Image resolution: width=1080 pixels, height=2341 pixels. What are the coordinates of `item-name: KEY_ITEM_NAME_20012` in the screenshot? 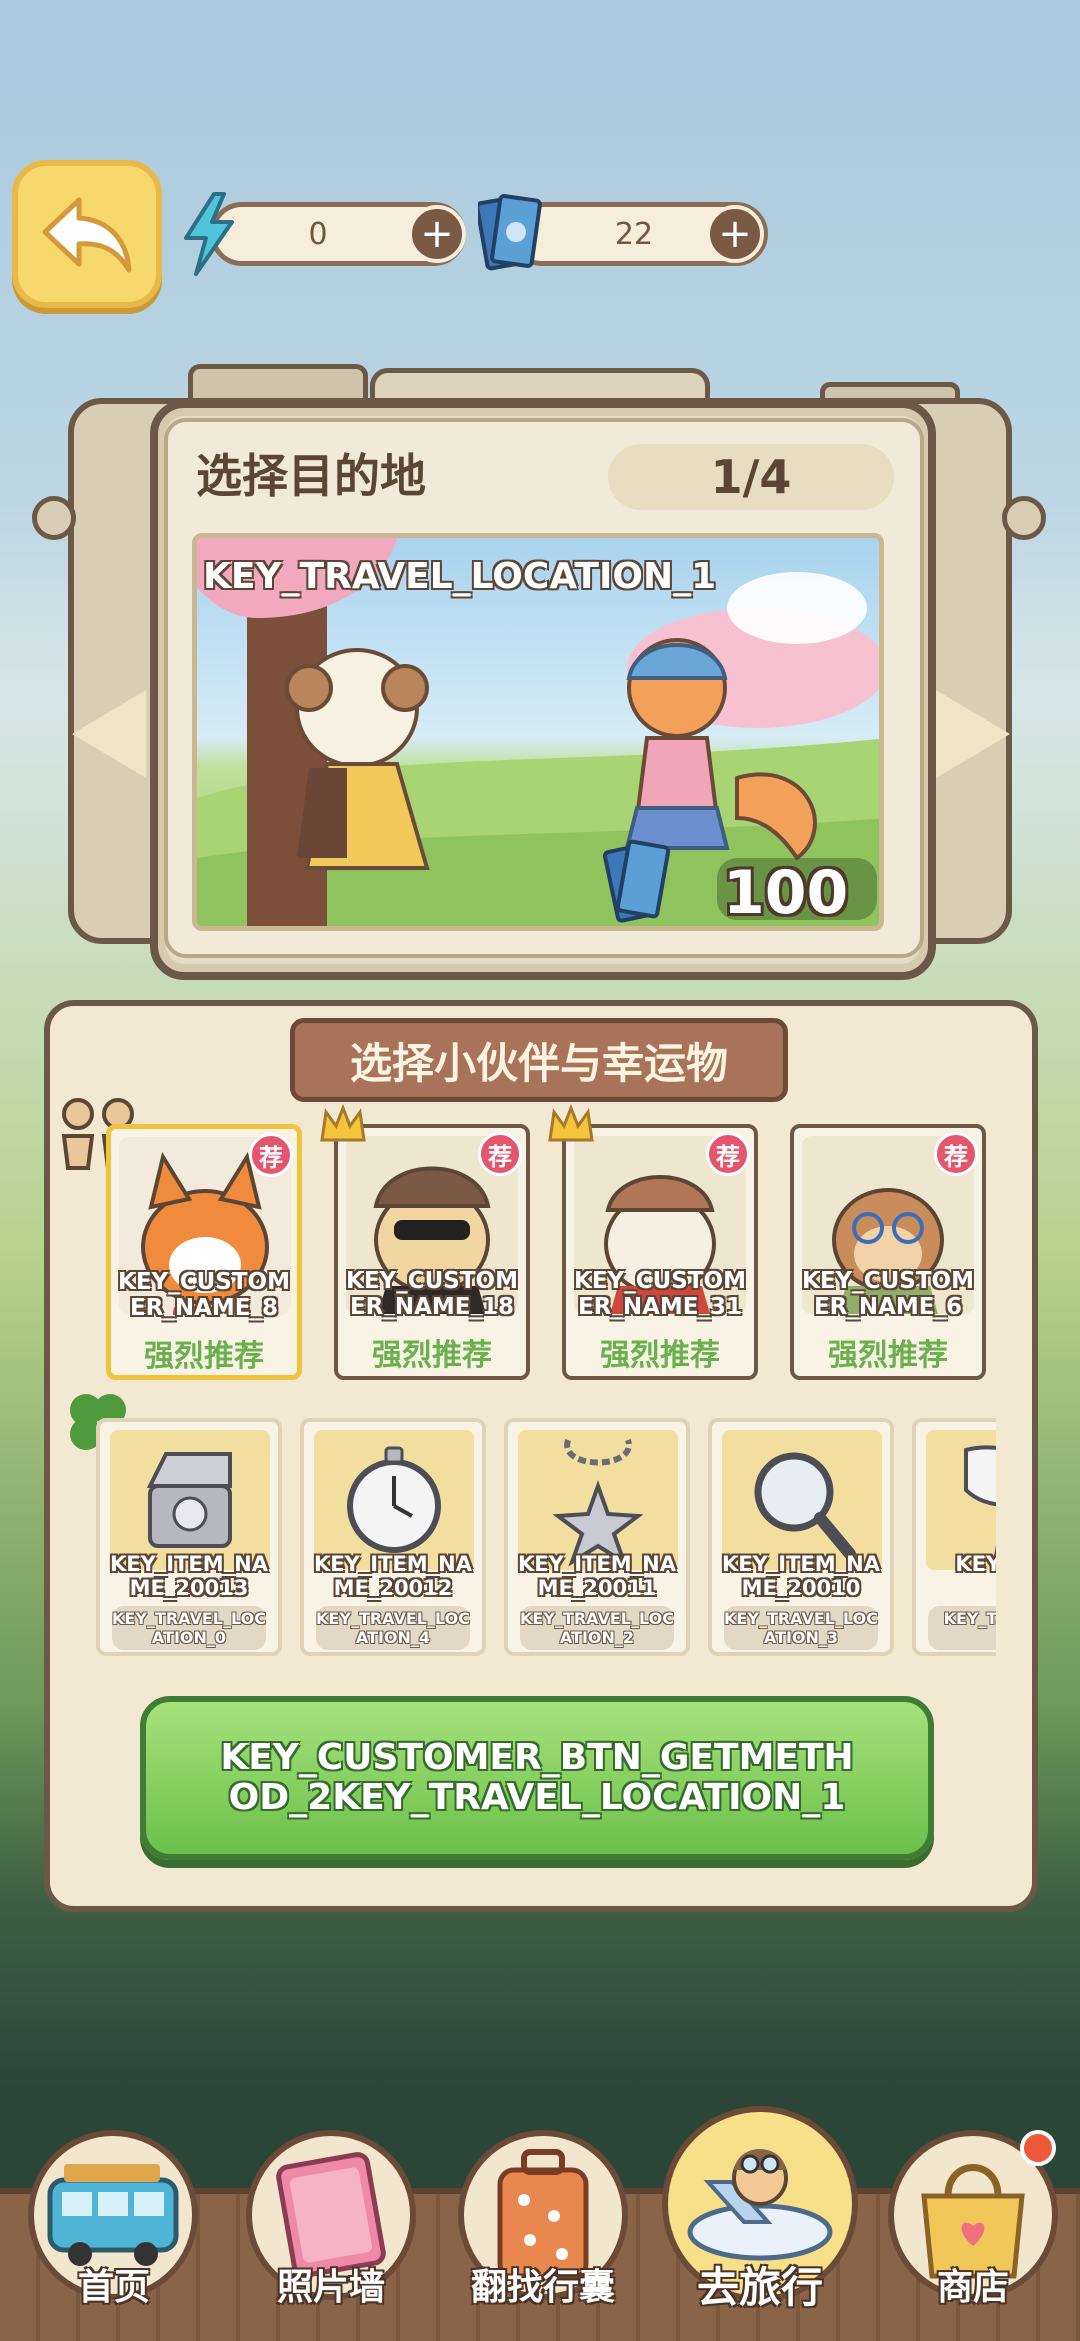 It's located at (393, 1576).